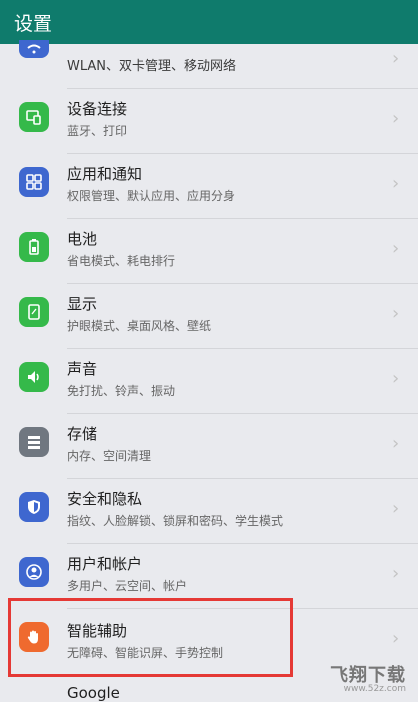 This screenshot has width=418, height=702. What do you see at coordinates (209, 22) in the screenshot?
I see `app-header: 设置` at bounding box center [209, 22].